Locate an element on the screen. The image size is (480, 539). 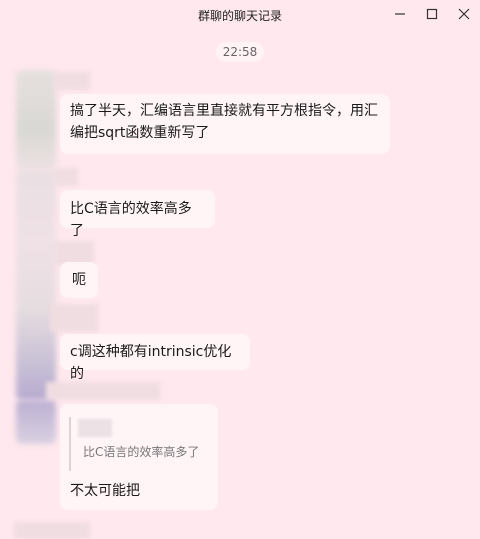
close-icon is located at coordinates (464, 14).